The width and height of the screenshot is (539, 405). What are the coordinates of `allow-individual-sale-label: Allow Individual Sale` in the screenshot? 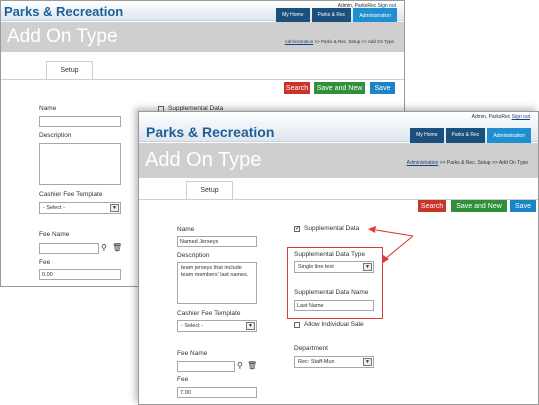 It's located at (334, 324).